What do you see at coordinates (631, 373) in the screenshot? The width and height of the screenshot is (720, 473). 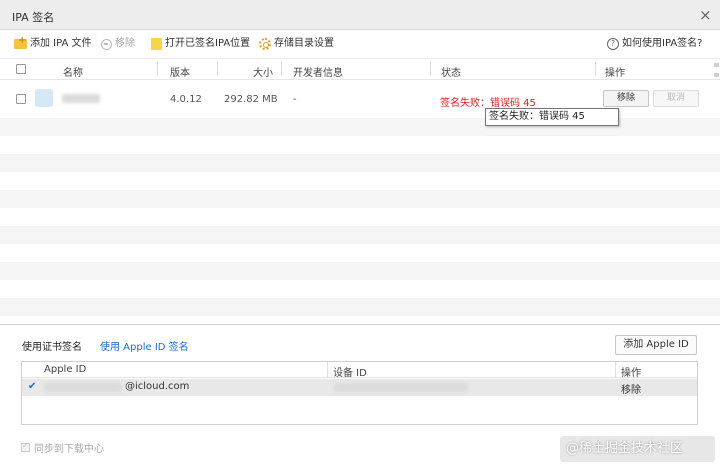 I see `header-account-actions: 操作` at bounding box center [631, 373].